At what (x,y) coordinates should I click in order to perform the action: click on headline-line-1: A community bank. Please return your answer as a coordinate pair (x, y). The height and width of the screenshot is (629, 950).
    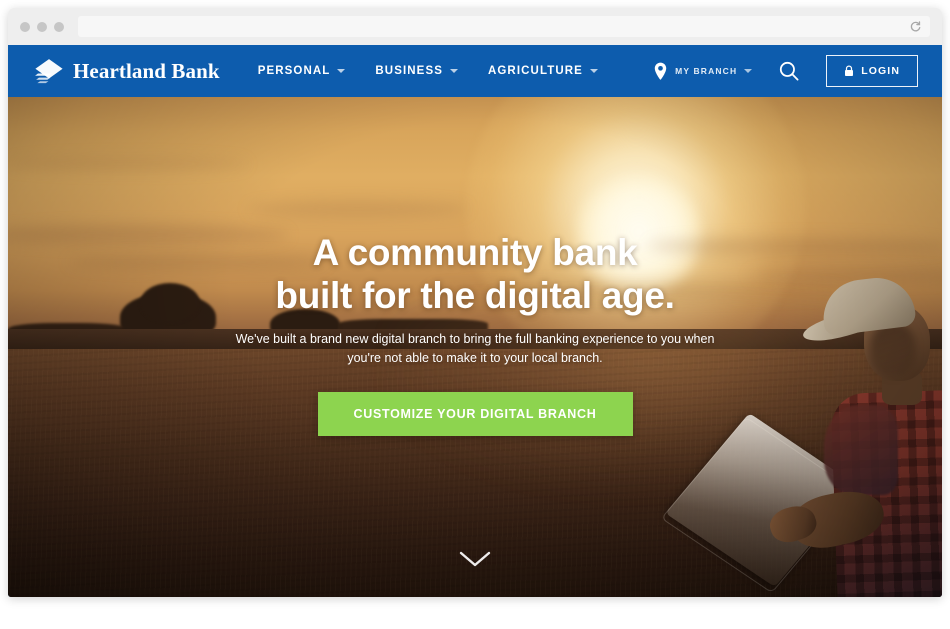
    Looking at the image, I should click on (475, 252).